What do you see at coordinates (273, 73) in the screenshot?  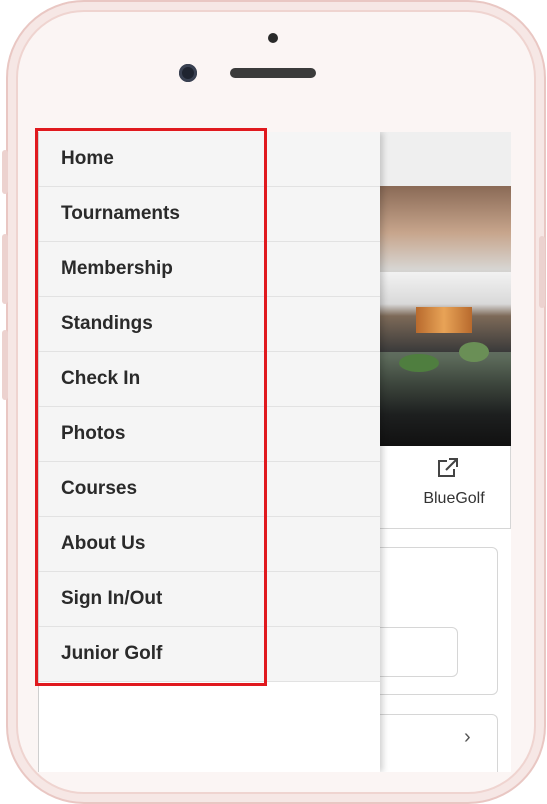 I see `earpiece-speaker` at bounding box center [273, 73].